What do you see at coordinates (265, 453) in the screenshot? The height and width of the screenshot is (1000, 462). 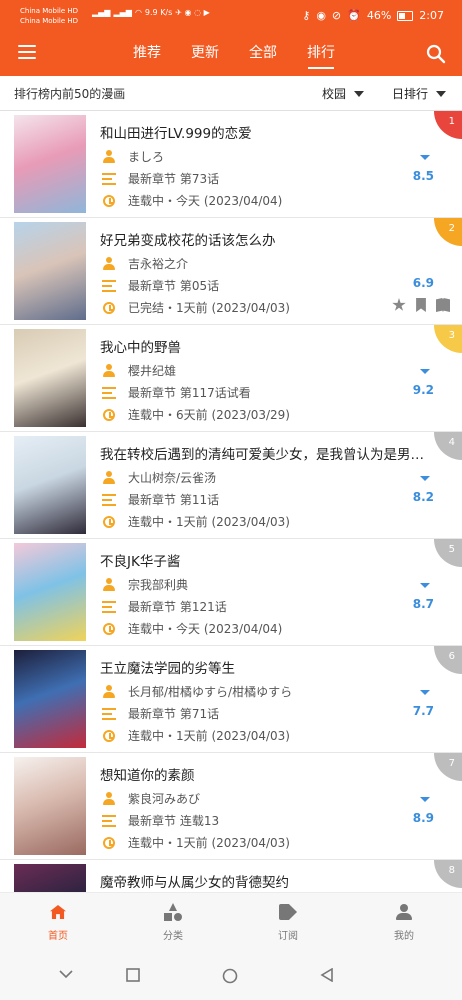 I see `comic-title: 我在转校后遇到的清纯可爱美少女，是我曾认为是男孩子的青梅竹马` at bounding box center [265, 453].